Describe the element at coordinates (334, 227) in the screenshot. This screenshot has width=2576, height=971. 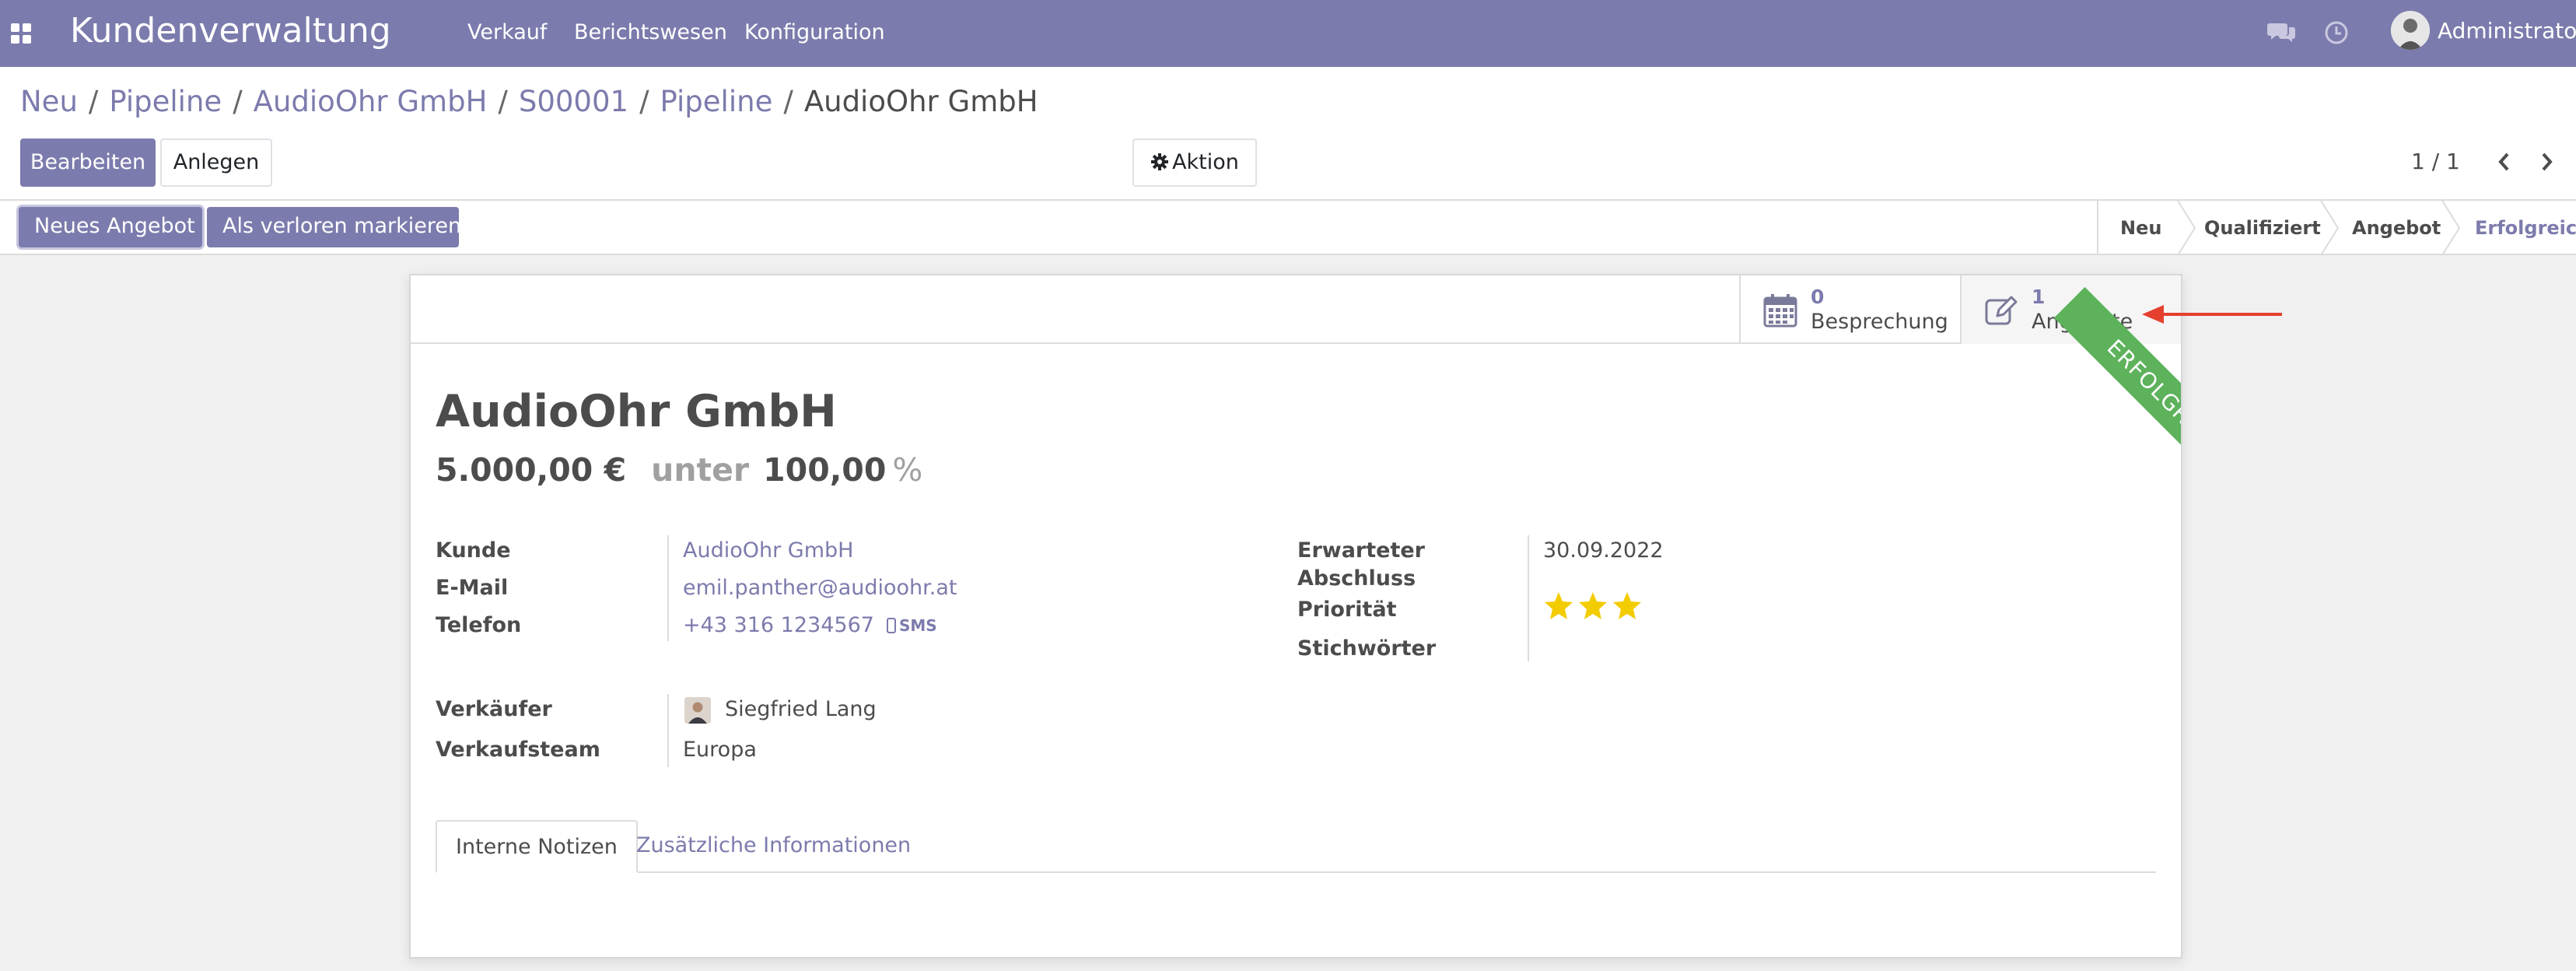
I see `mark-lost-button: Als verloren markieren` at that location.